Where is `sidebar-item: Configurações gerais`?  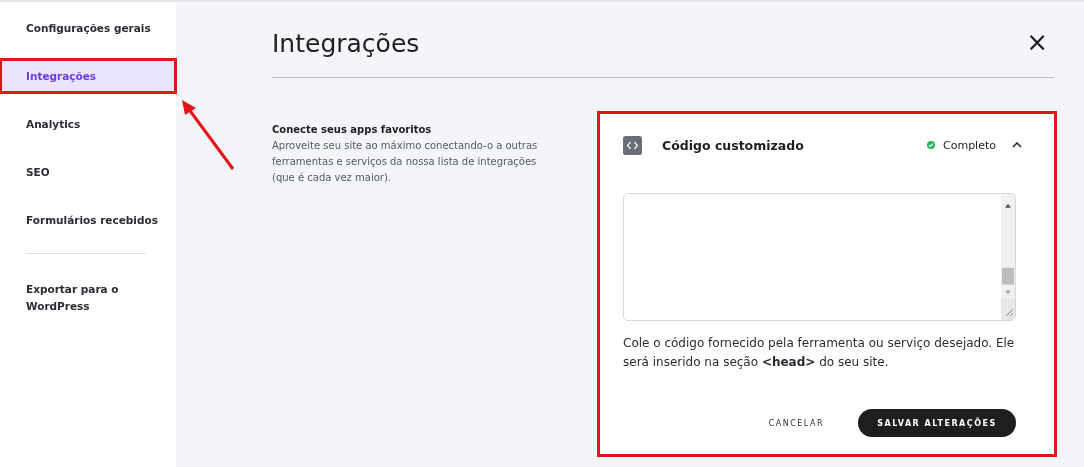 sidebar-item: Configurações gerais is located at coordinates (88, 28).